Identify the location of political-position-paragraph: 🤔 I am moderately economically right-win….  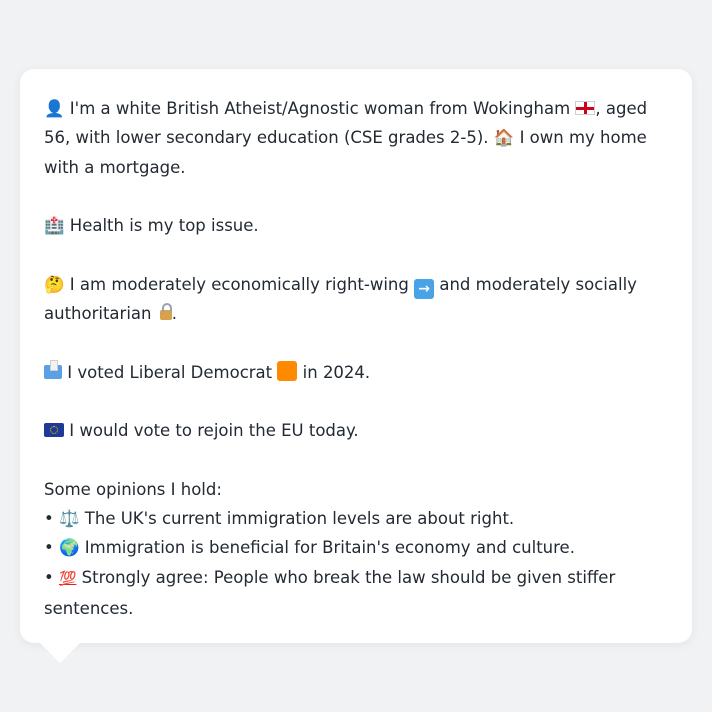
(358, 299).